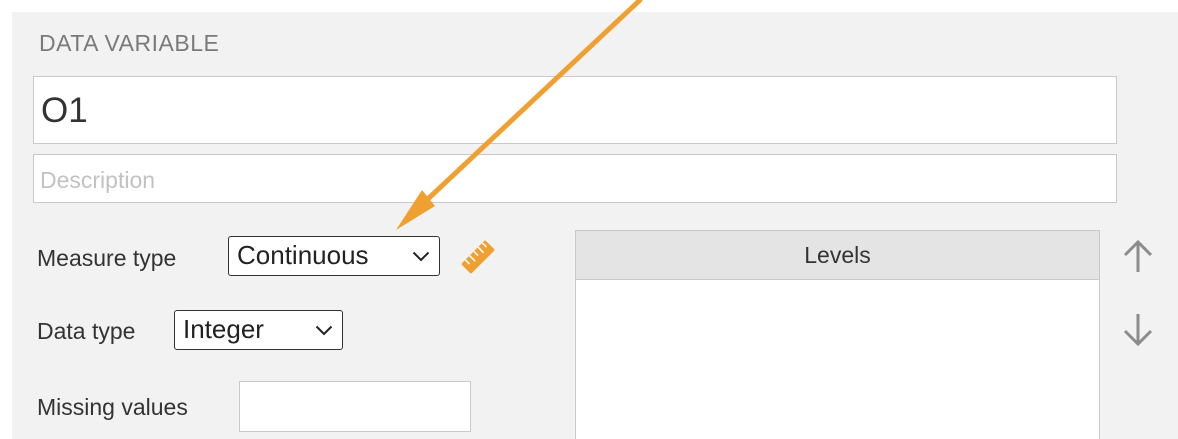 The image size is (1178, 439). Describe the element at coordinates (112, 407) in the screenshot. I see `missing-values-label: Missing values` at that location.